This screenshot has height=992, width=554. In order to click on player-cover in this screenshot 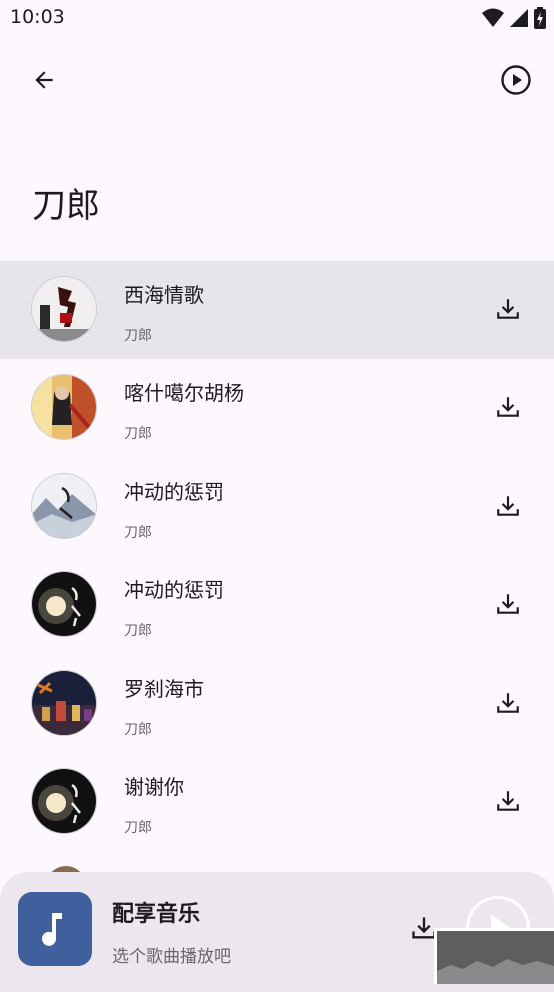, I will do `click(55, 929)`.